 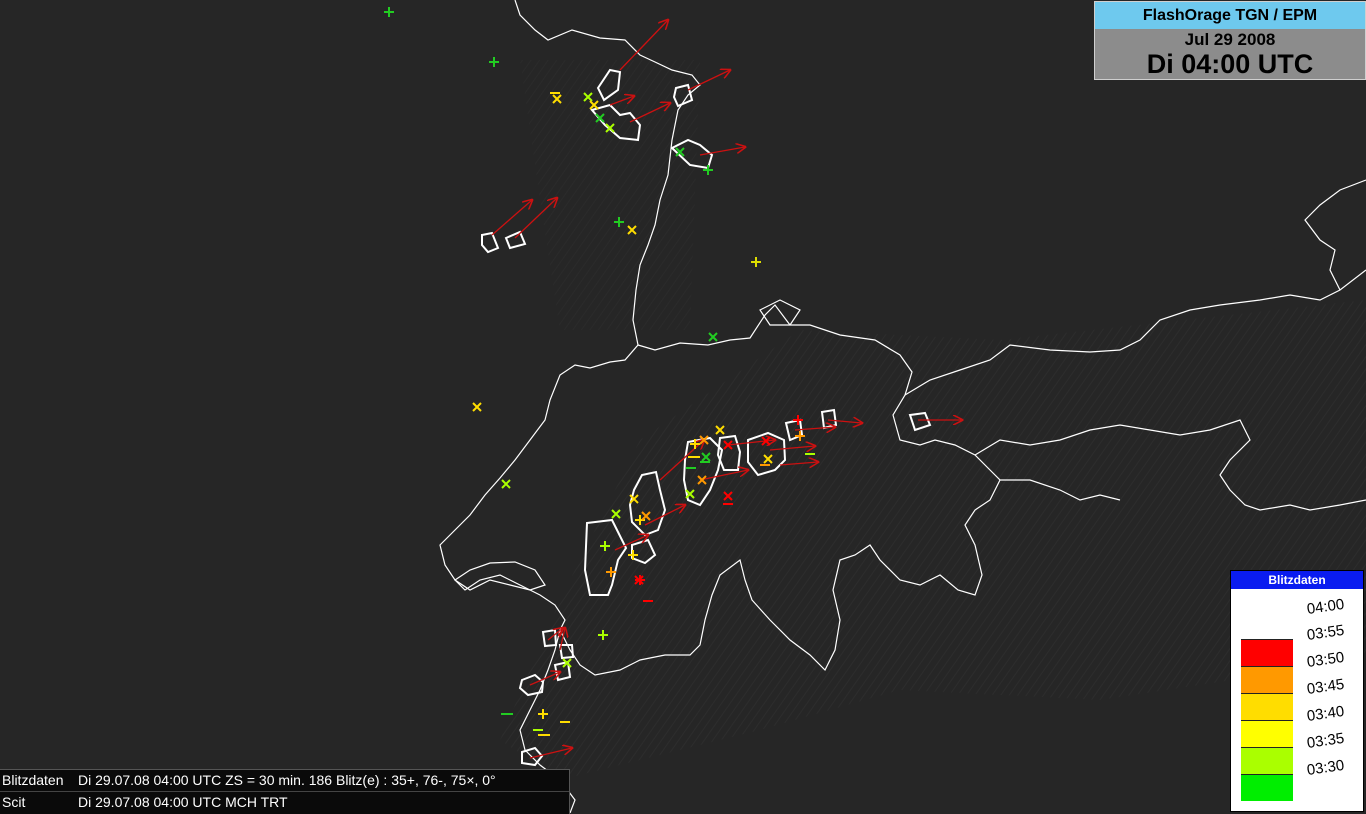 What do you see at coordinates (1325, 767) in the screenshot?
I see `legend-label: 03:30` at bounding box center [1325, 767].